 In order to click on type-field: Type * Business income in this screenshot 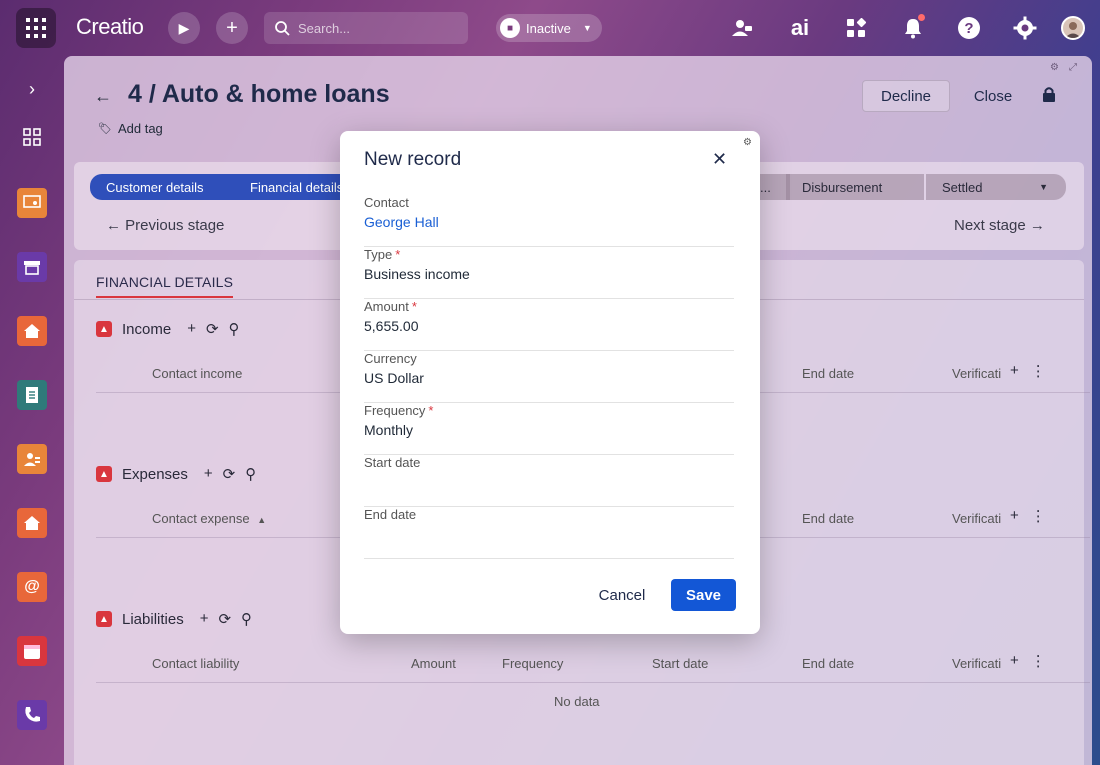, I will do `click(549, 273)`.